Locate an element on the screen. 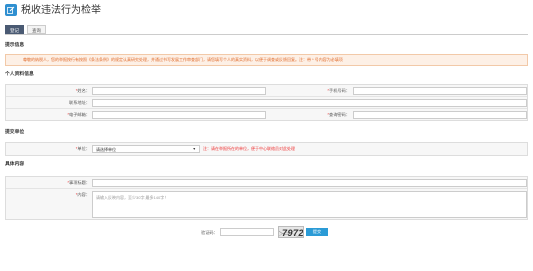  captcha-image: 7972 is located at coordinates (291, 232).